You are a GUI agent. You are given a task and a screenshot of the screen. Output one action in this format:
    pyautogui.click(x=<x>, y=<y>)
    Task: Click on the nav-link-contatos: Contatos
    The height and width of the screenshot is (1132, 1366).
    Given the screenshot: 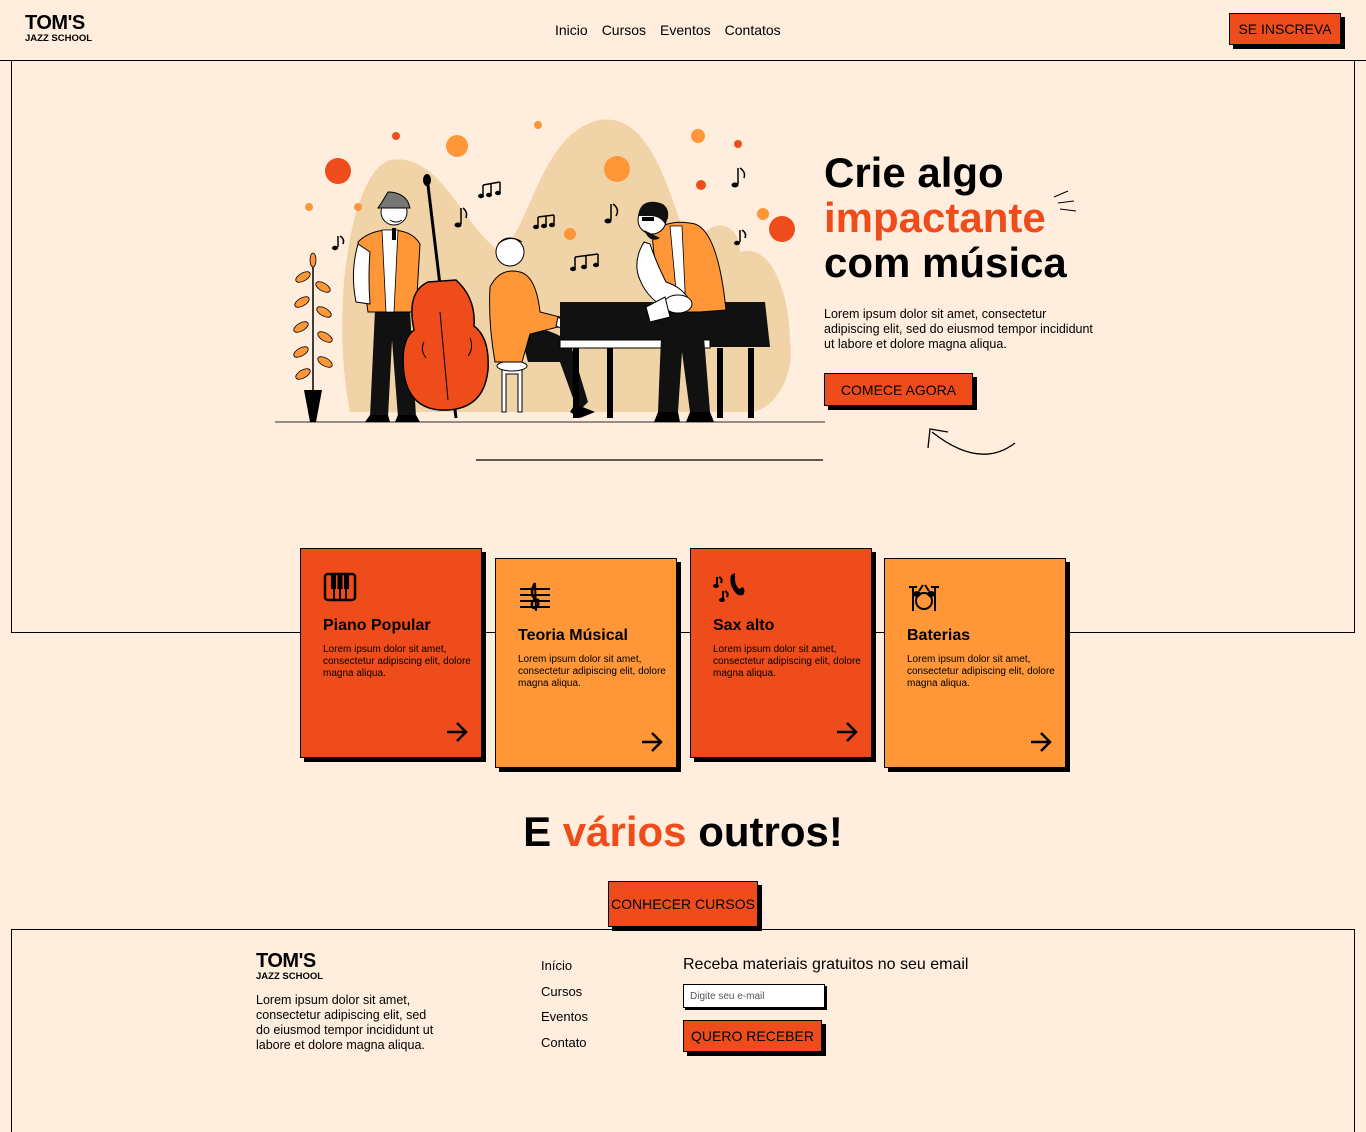 What is the action you would take?
    pyautogui.click(x=753, y=30)
    